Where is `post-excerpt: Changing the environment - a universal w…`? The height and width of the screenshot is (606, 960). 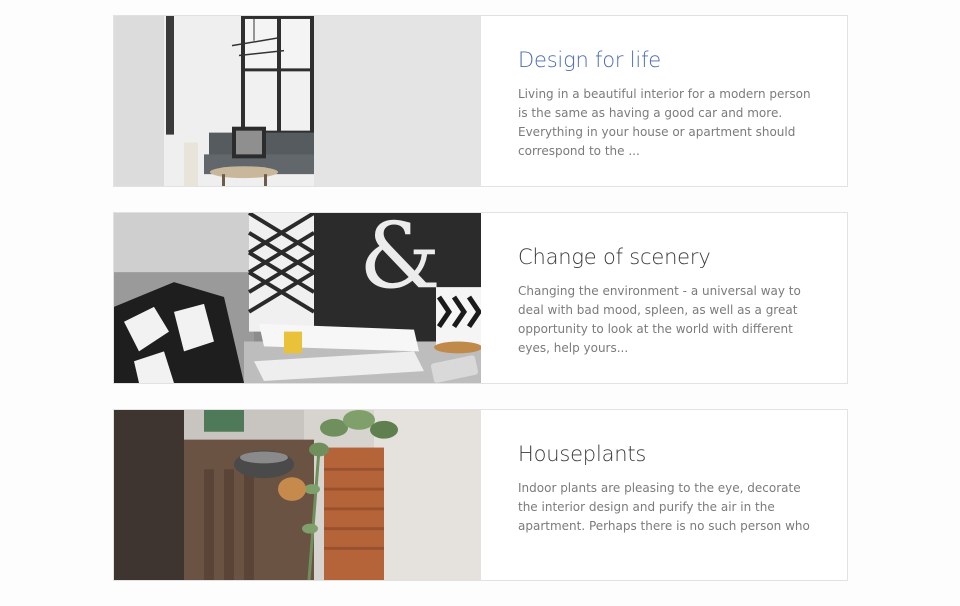
post-excerpt: Changing the environment - a universal w… is located at coordinates (659, 319).